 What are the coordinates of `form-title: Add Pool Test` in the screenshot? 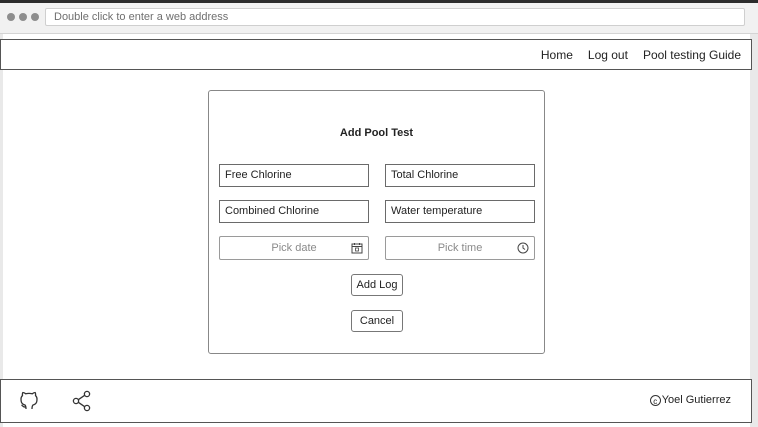 It's located at (376, 133).